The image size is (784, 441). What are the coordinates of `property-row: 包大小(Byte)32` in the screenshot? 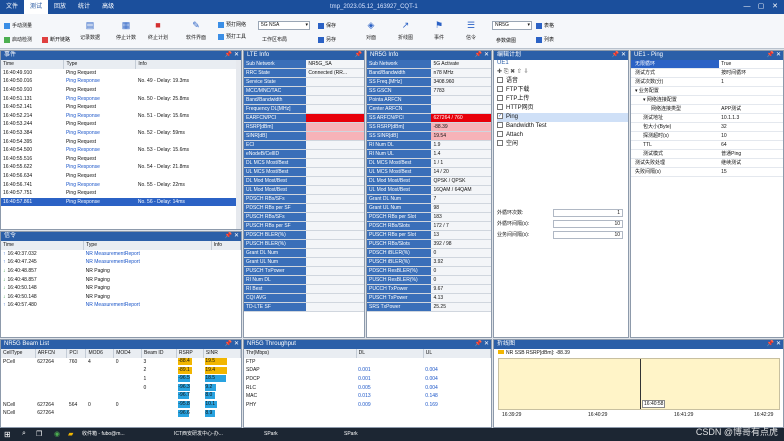 It's located at (707, 127).